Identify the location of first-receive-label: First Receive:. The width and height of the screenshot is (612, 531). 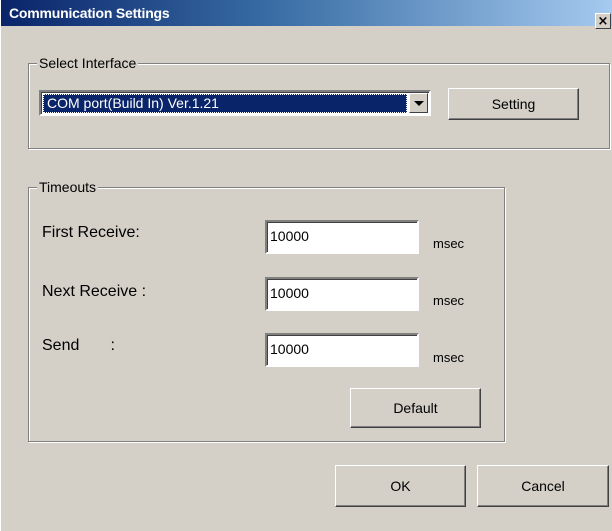
(91, 232).